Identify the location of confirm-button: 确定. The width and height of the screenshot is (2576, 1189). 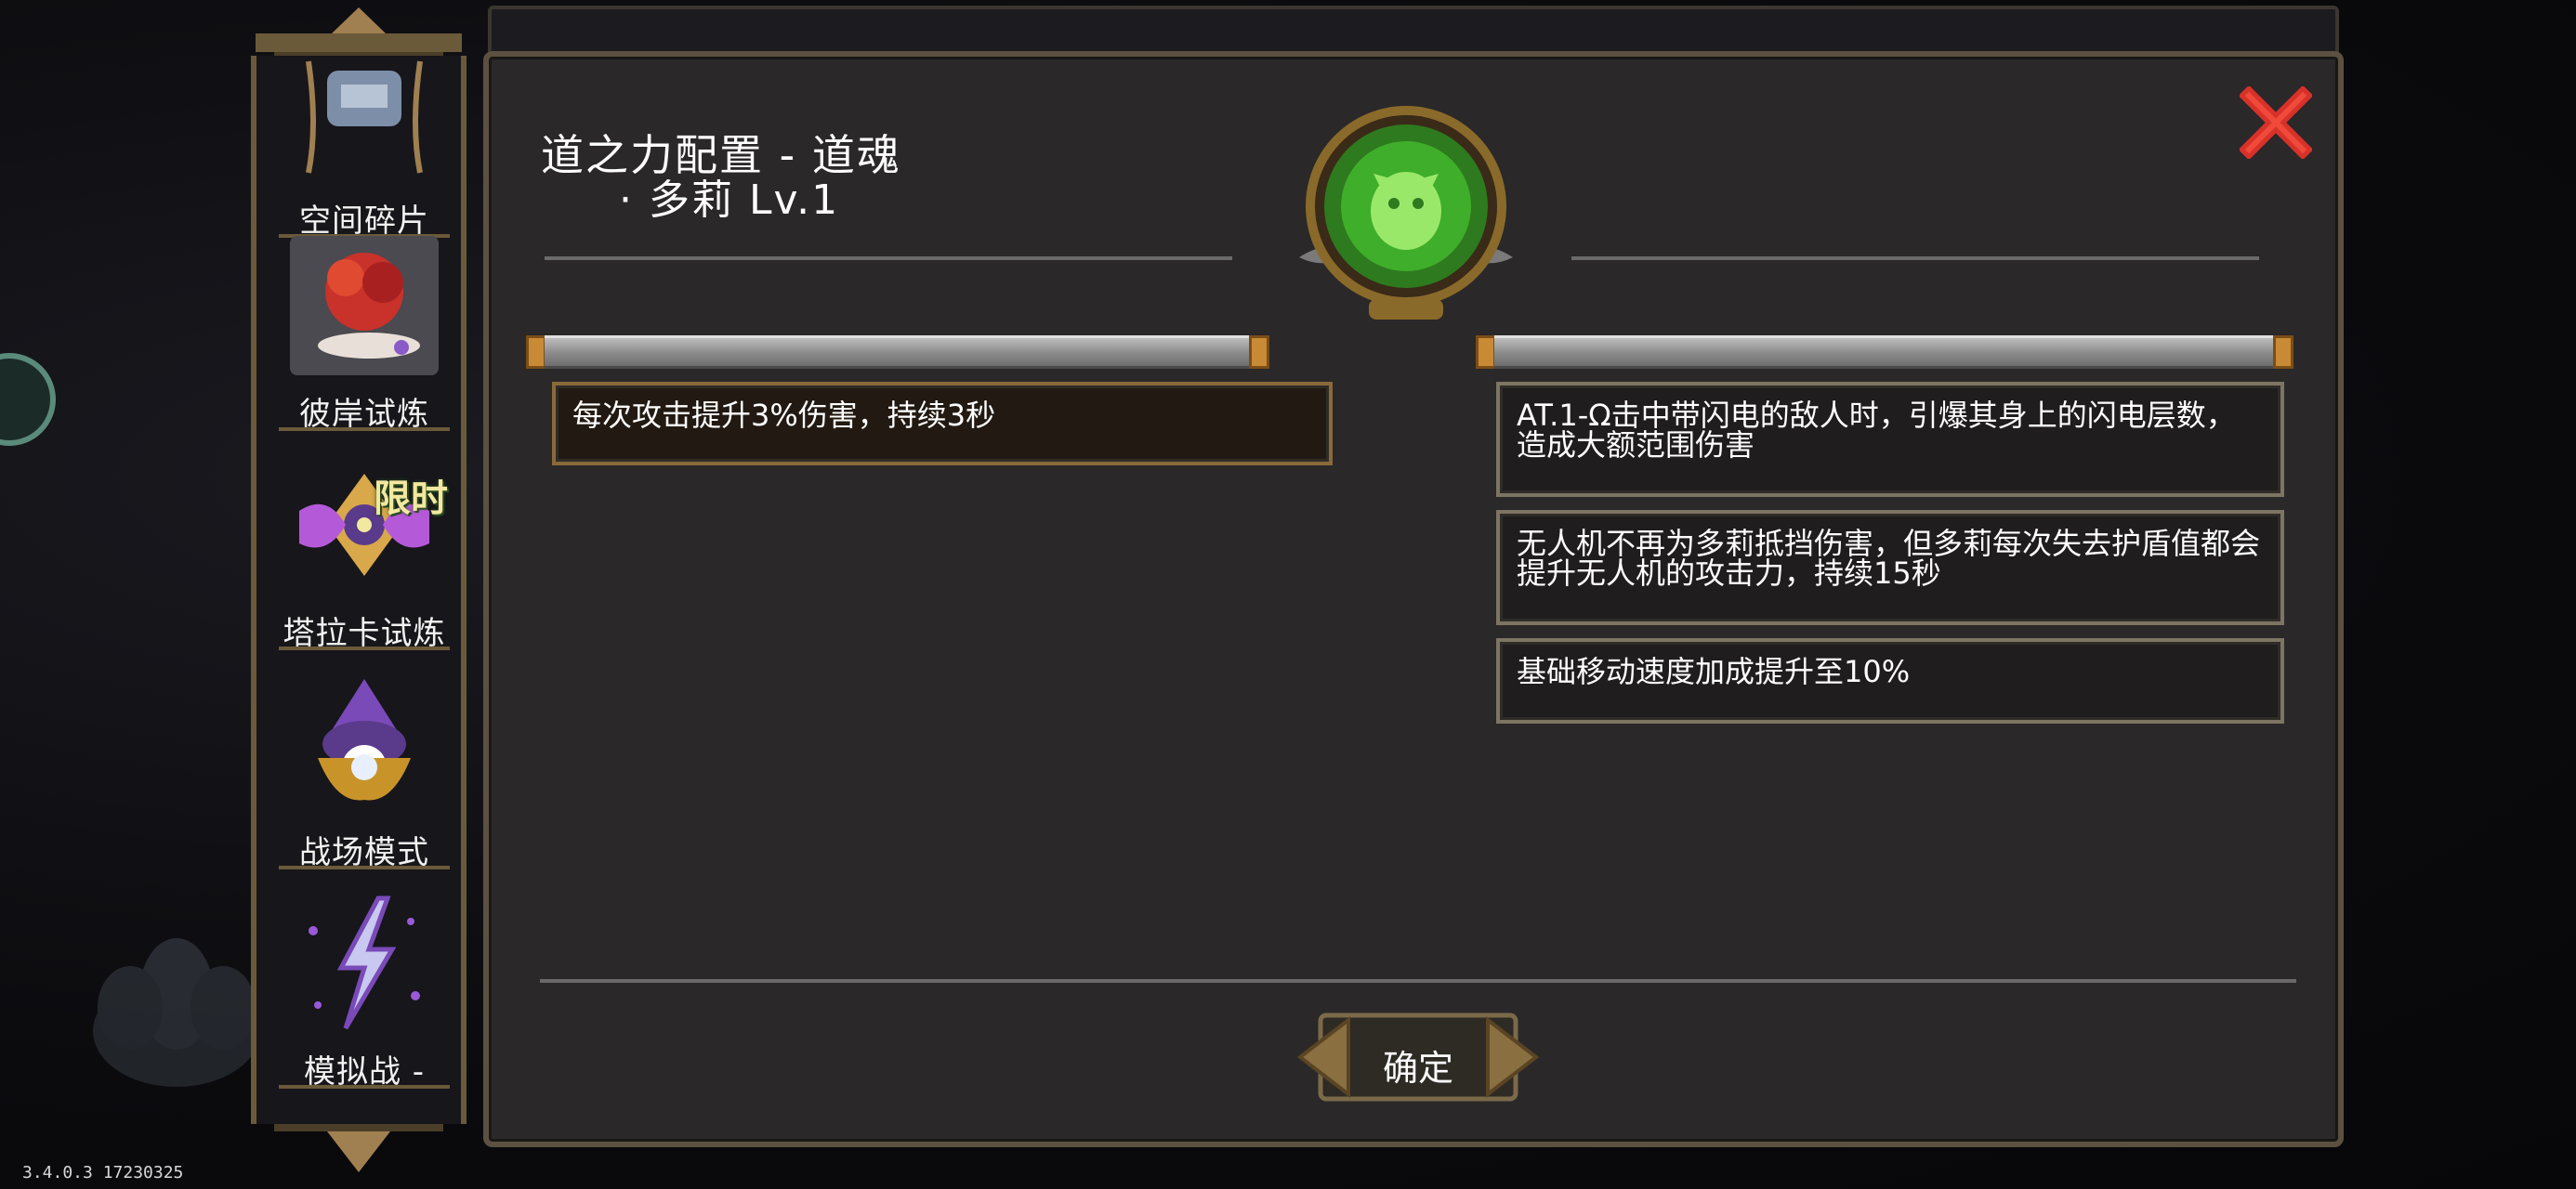
(1418, 1057).